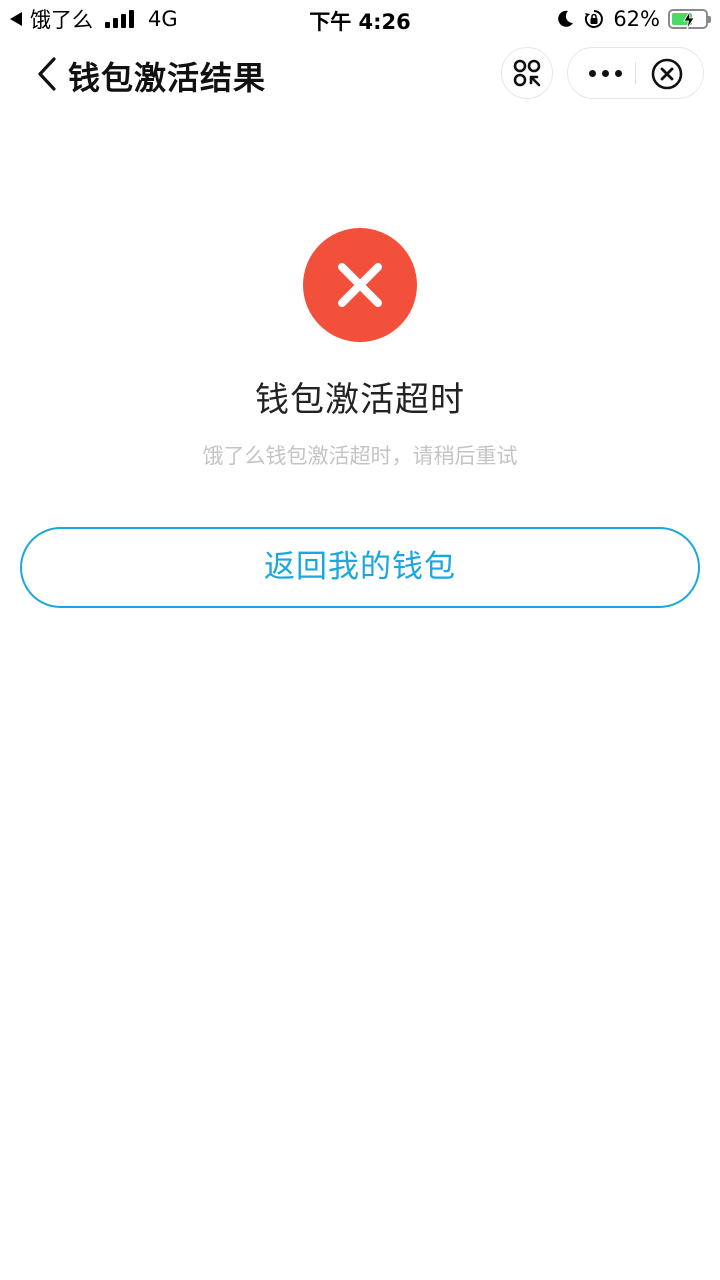 Image resolution: width=720 pixels, height=1280 pixels. What do you see at coordinates (605, 73) in the screenshot?
I see `more-dots-icon` at bounding box center [605, 73].